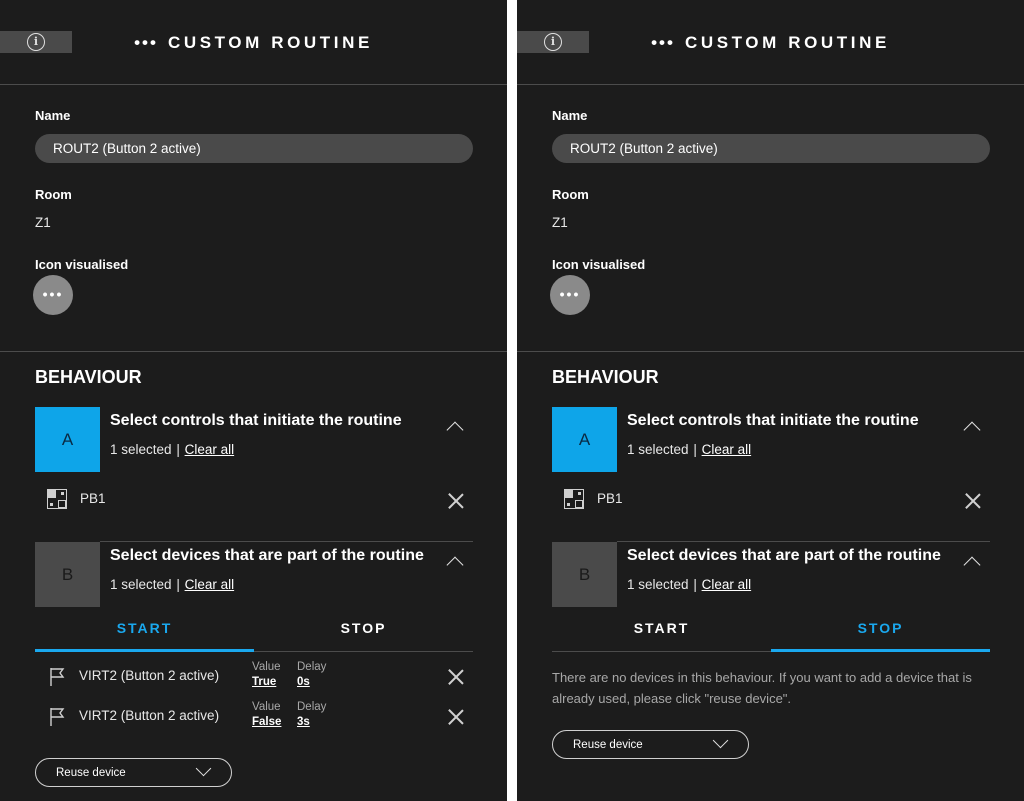  I want to click on delay-link: 0s, so click(303, 682).